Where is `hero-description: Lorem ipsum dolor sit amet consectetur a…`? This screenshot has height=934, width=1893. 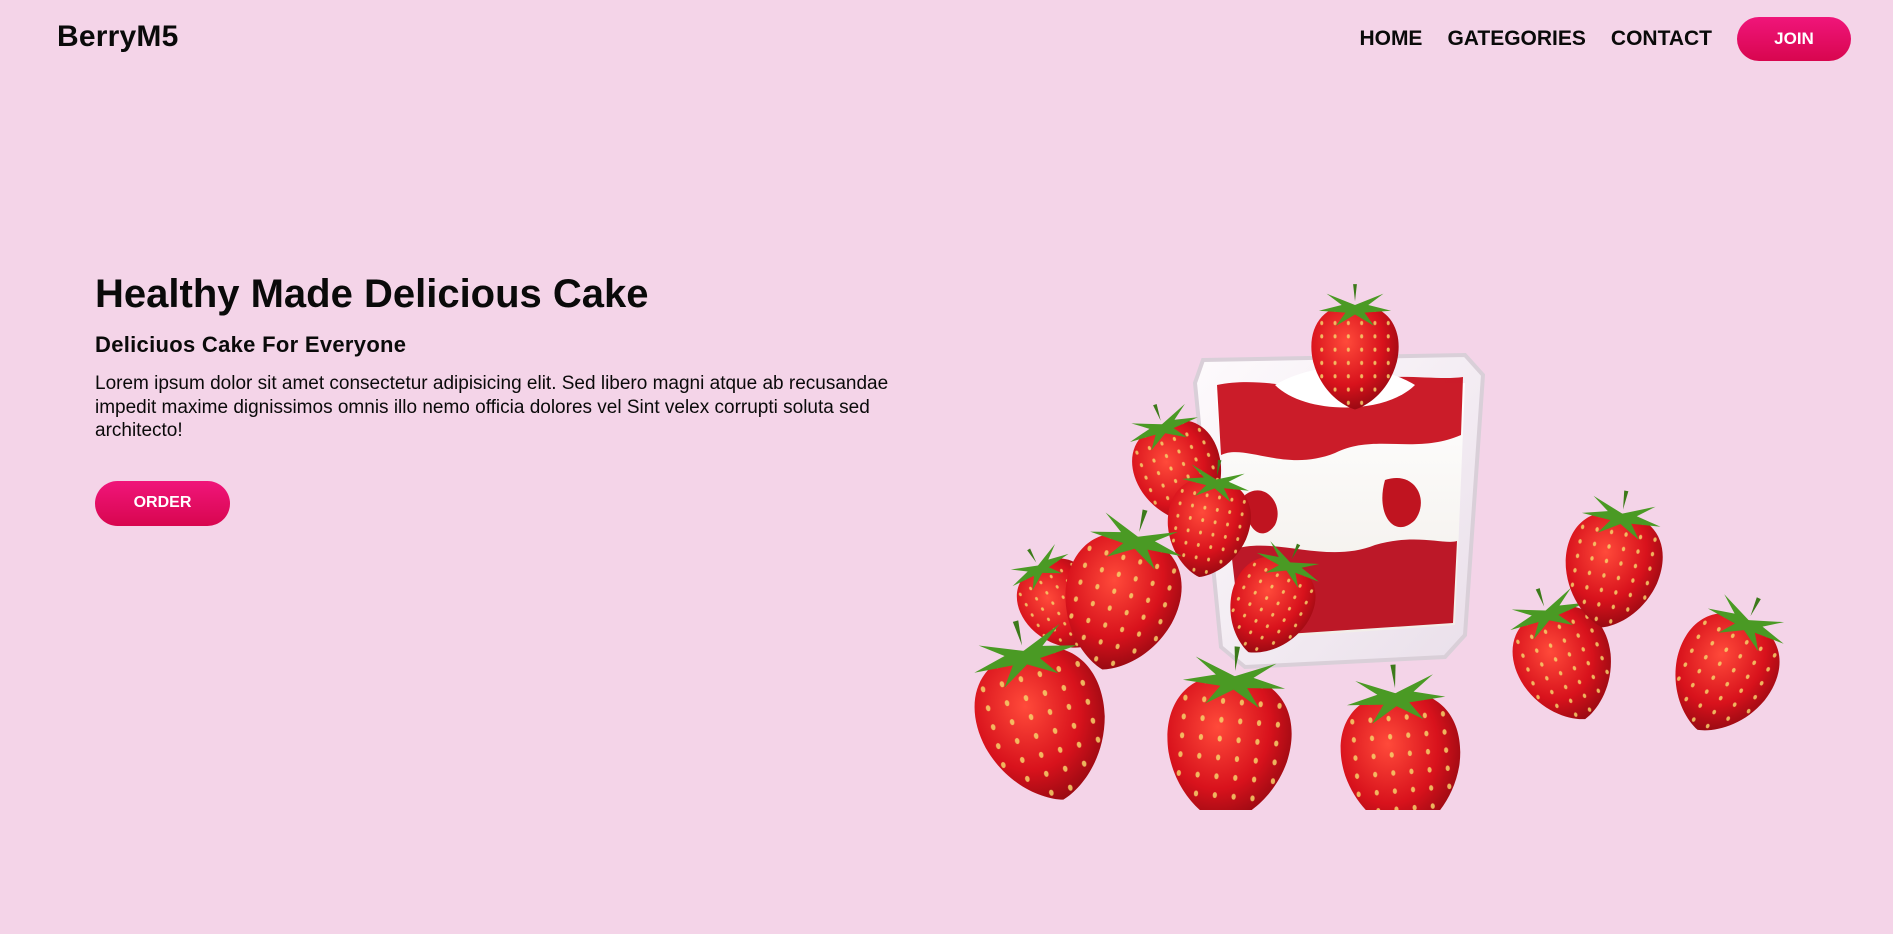
hero-description: Lorem ipsum dolor sit amet consectetur a… is located at coordinates (492, 407).